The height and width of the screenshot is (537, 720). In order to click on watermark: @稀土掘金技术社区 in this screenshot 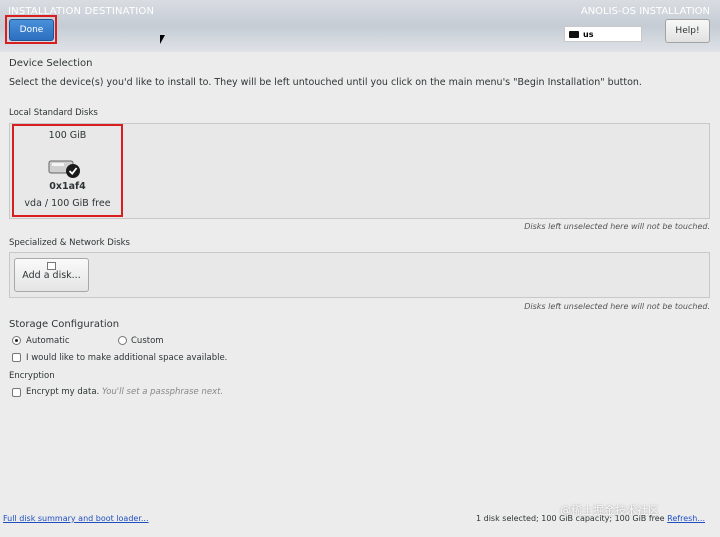, I will do `click(609, 510)`.